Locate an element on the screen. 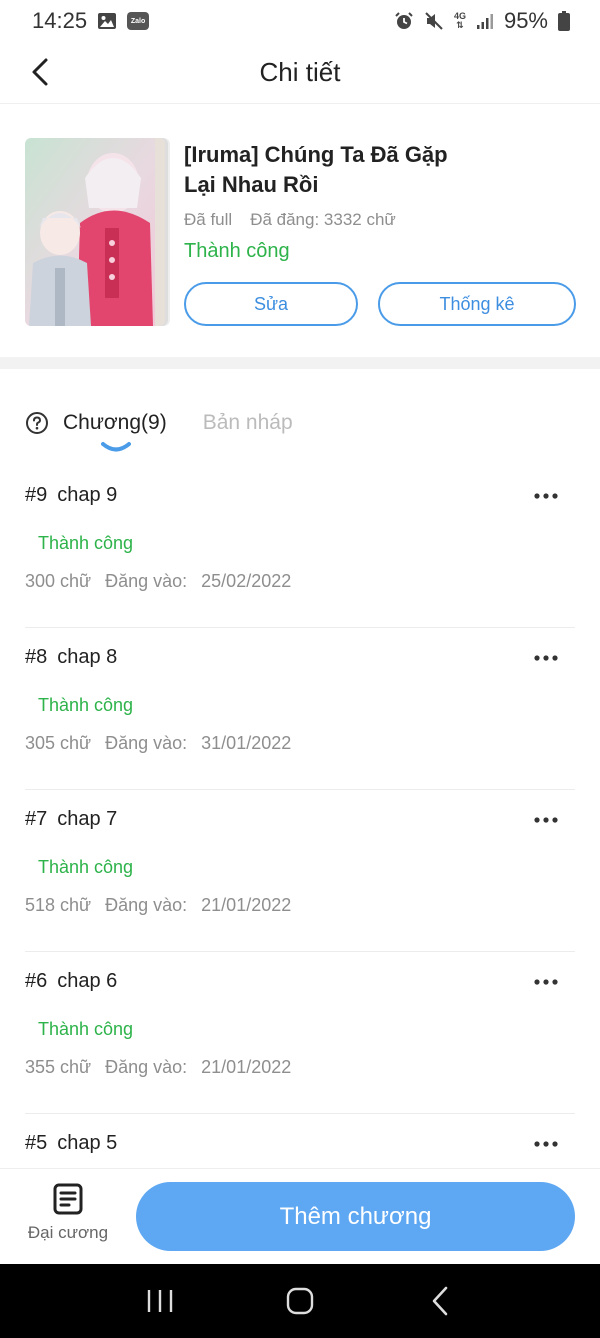  status-bar: 14:25 Zalo 4G ⇅ 95% is located at coordinates (300, 21).